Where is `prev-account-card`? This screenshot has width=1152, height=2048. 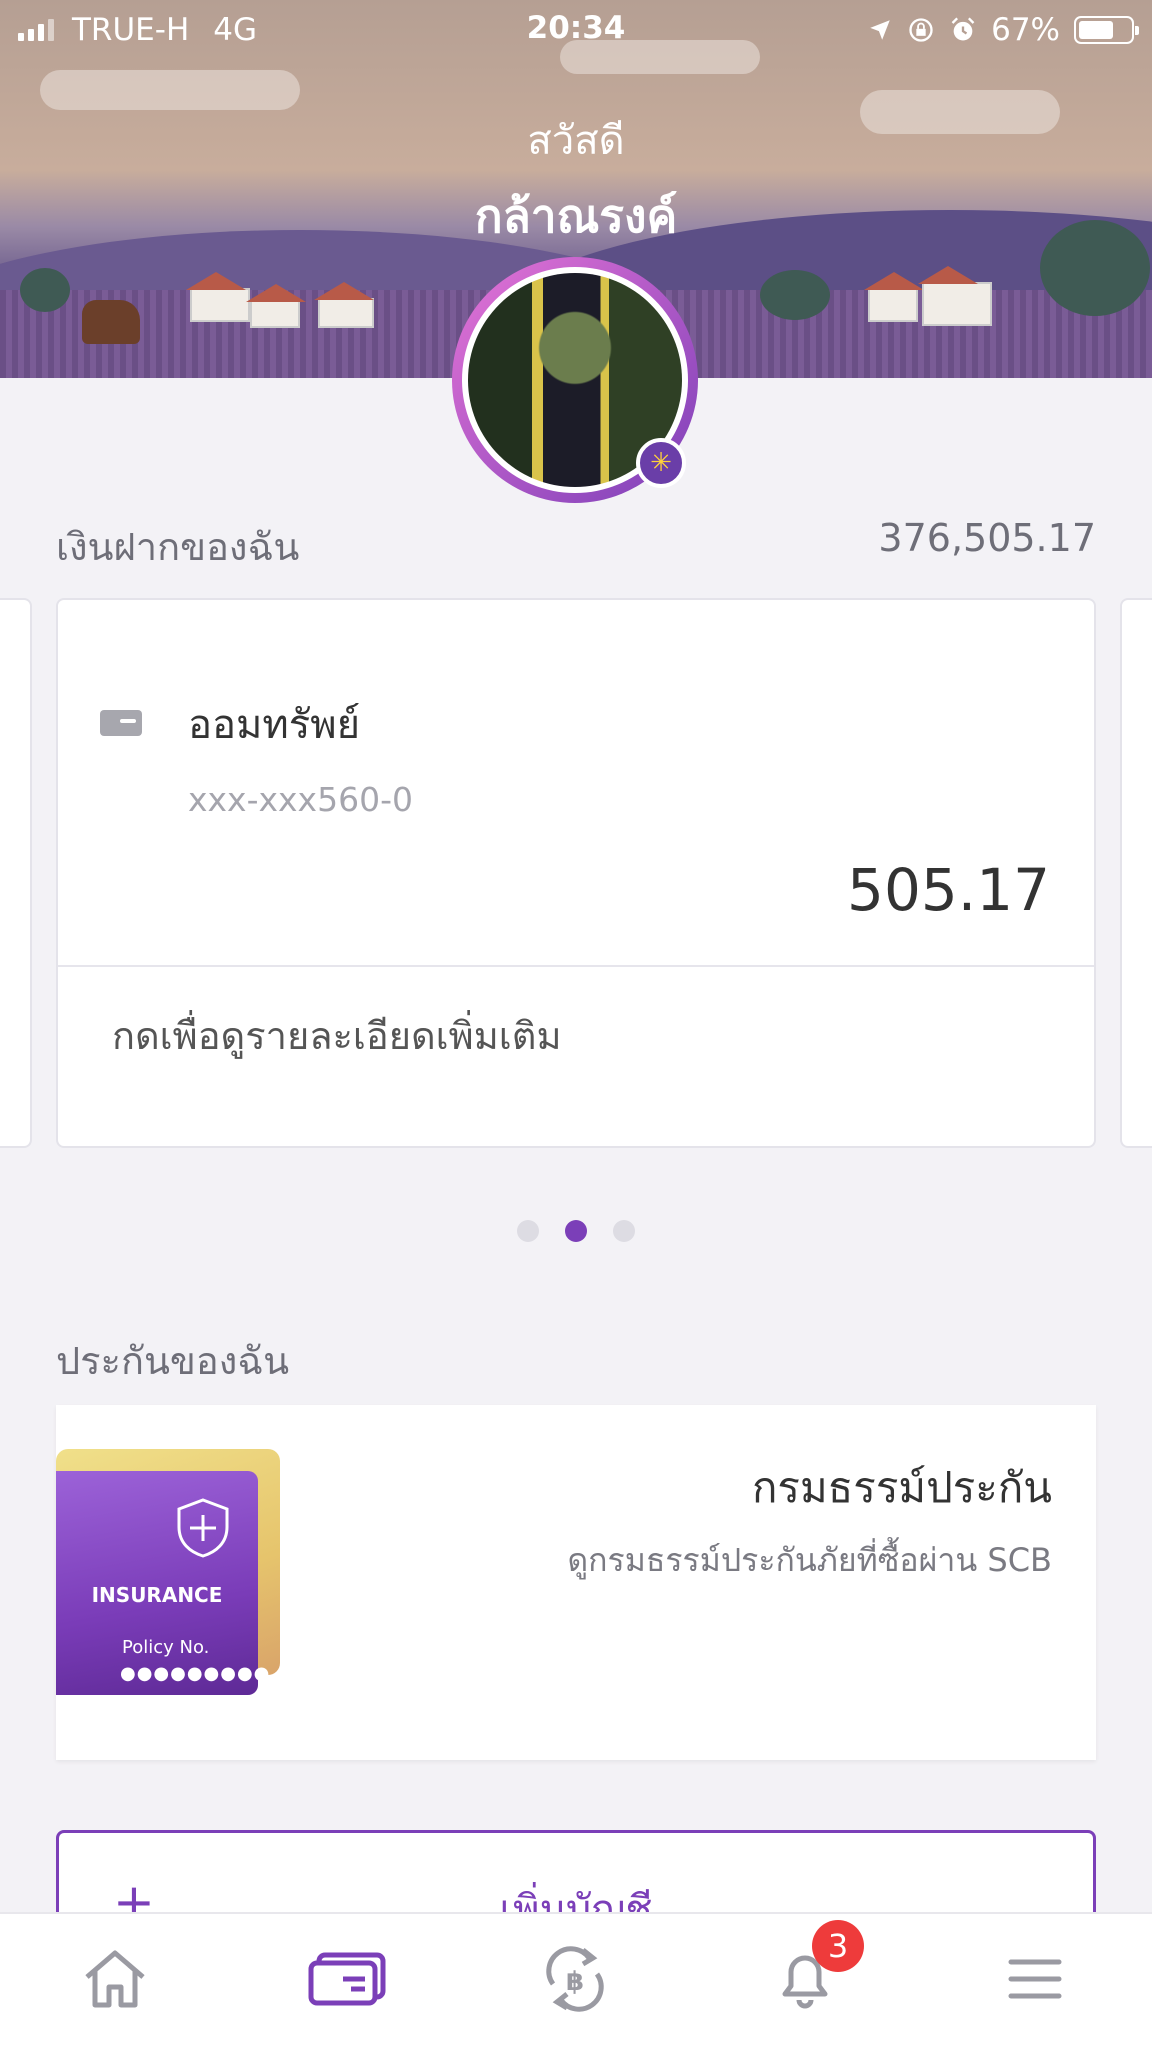 prev-account-card is located at coordinates (16, 873).